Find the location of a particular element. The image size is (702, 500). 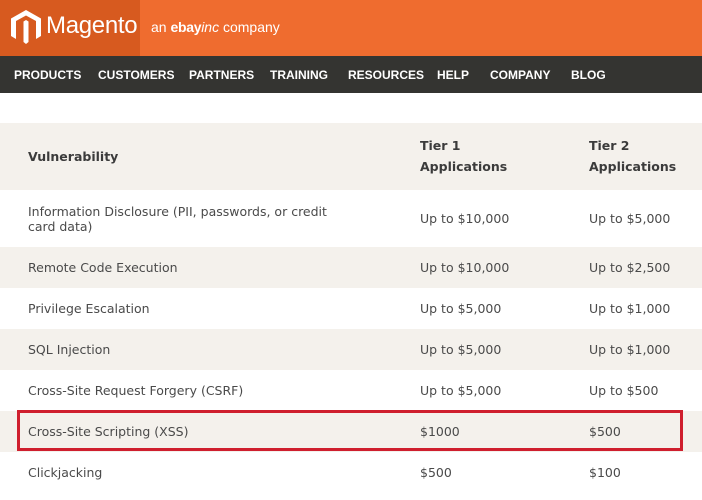

column-header-vulnerability: Vulnerability is located at coordinates (73, 156).